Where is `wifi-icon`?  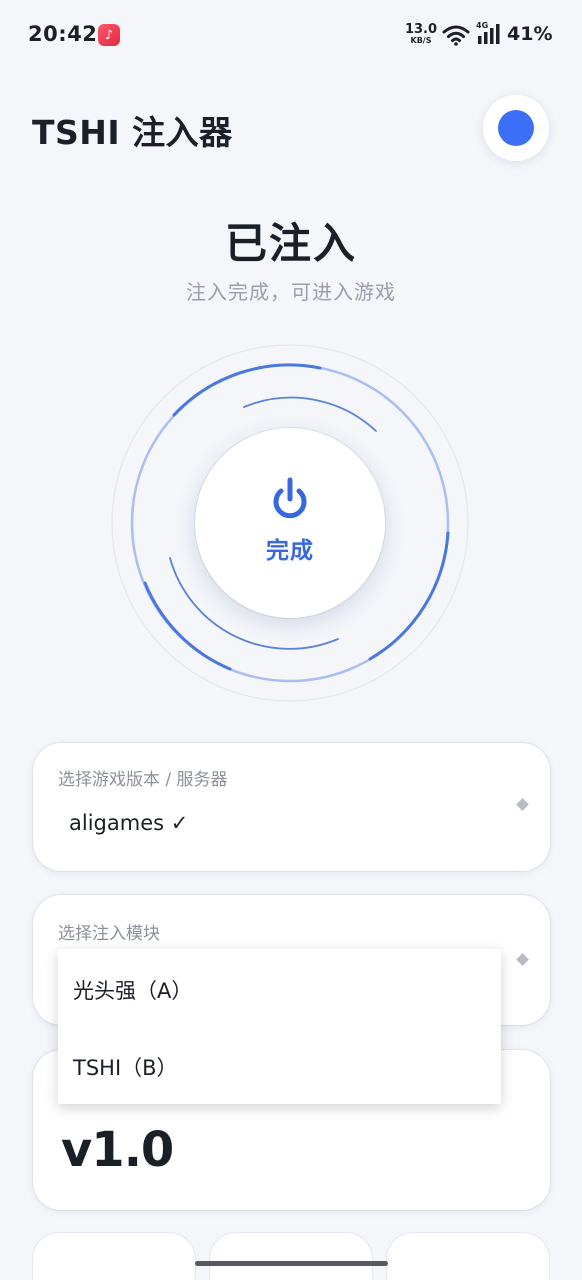 wifi-icon is located at coordinates (456, 35).